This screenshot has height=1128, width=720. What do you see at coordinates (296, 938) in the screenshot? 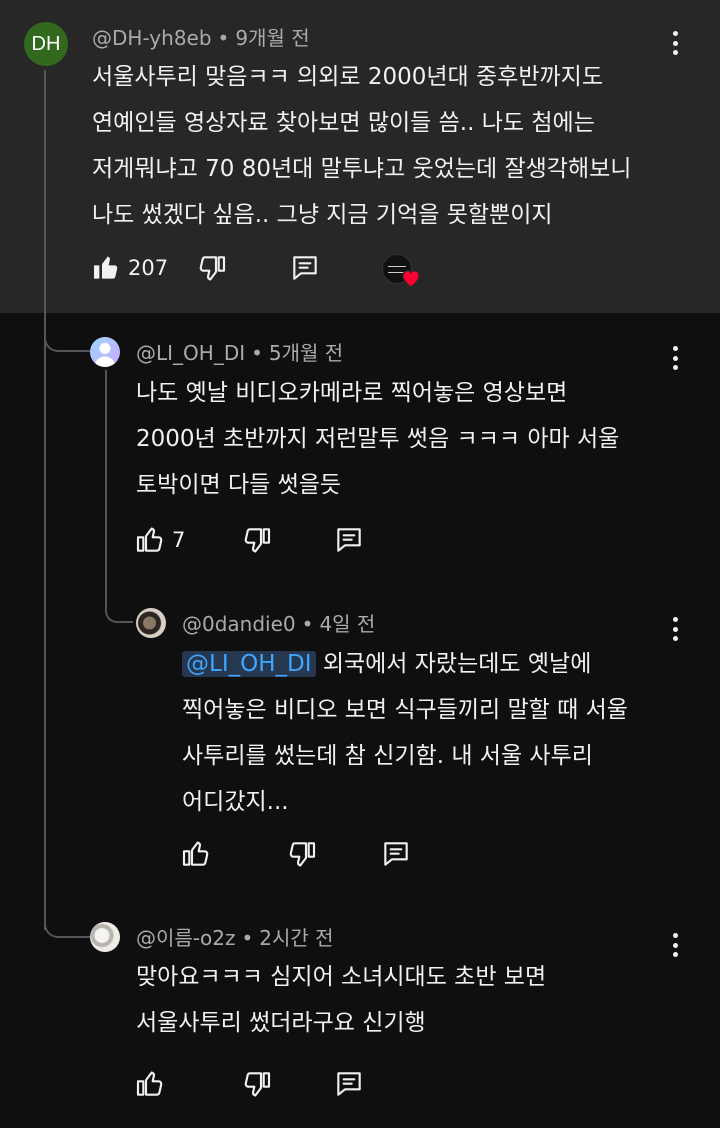
I see `comment-time: 2시간 전` at bounding box center [296, 938].